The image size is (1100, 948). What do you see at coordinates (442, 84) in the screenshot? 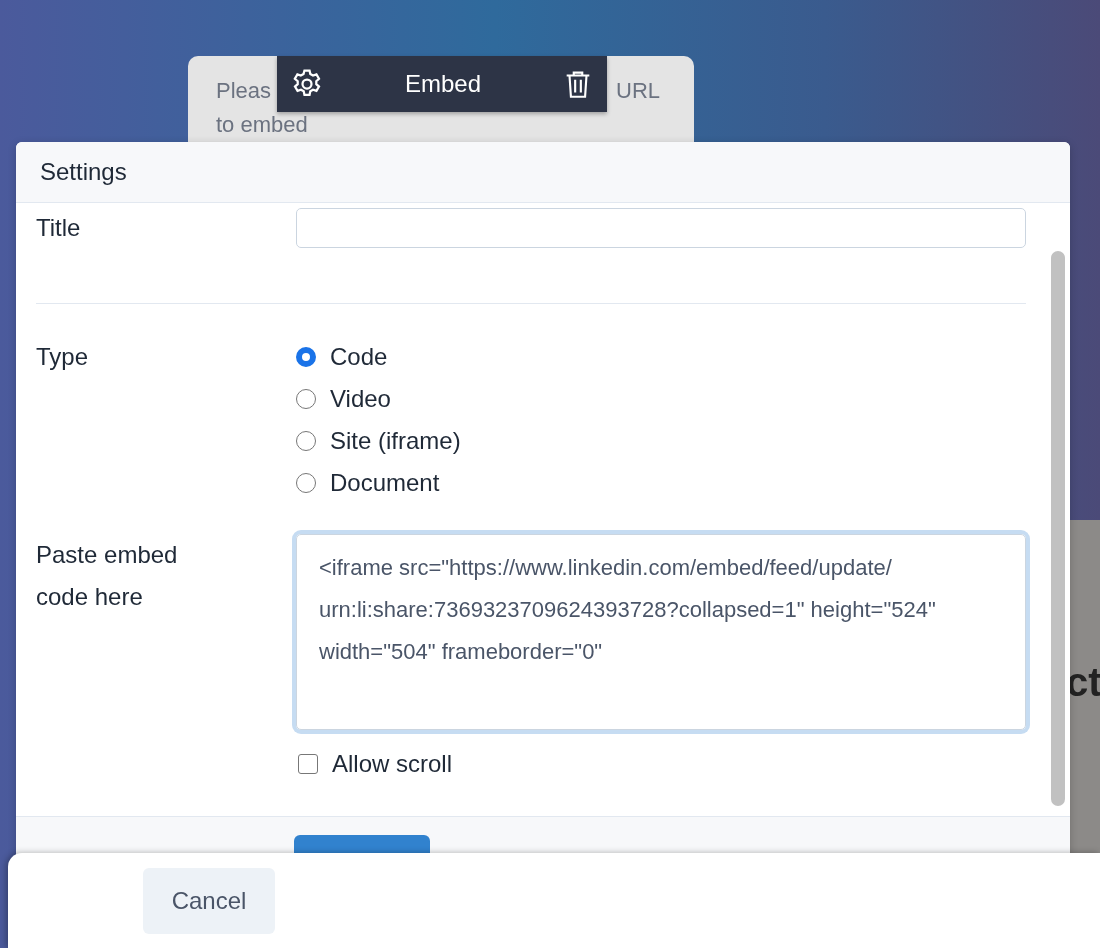
I see `toolbar-title: Embed` at bounding box center [442, 84].